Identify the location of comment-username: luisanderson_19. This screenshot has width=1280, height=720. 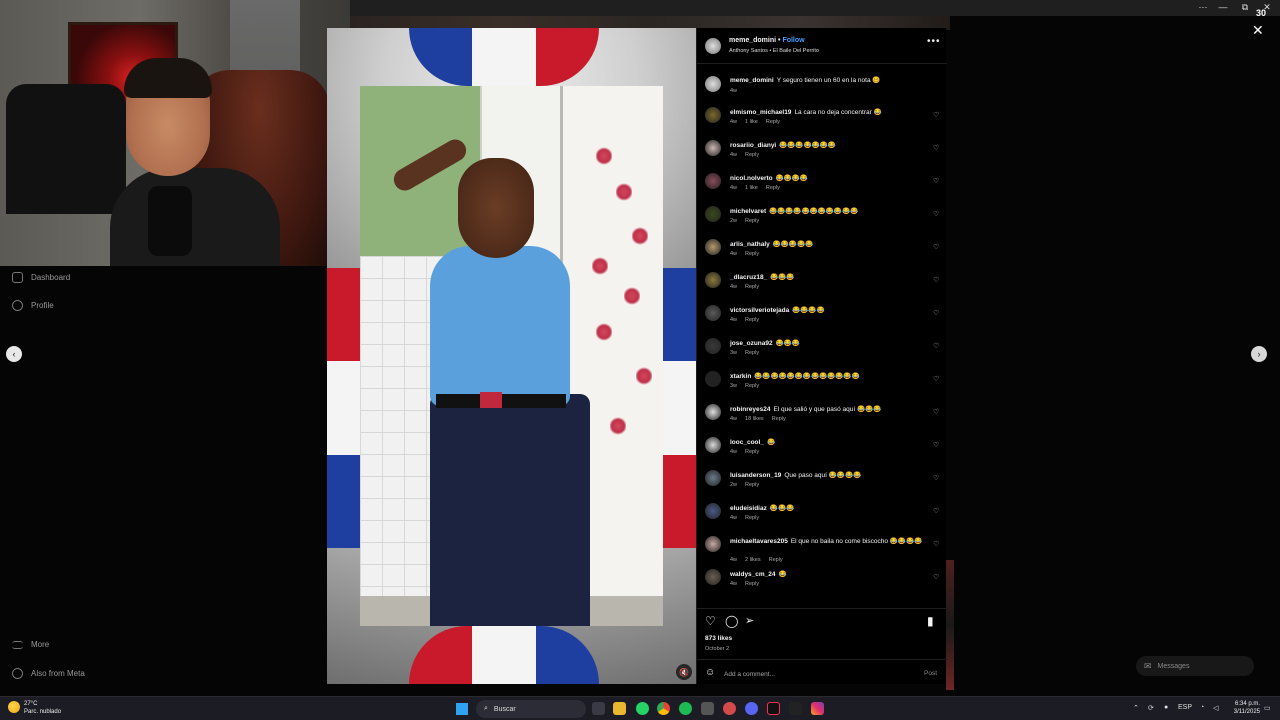
(755, 475).